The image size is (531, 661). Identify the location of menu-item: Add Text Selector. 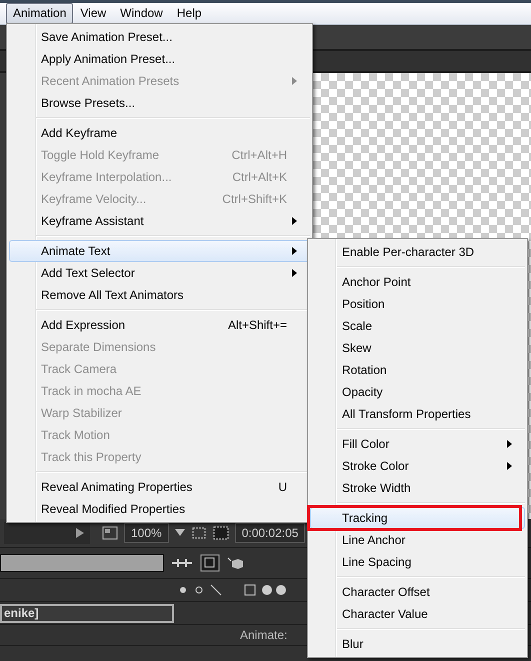
(159, 273).